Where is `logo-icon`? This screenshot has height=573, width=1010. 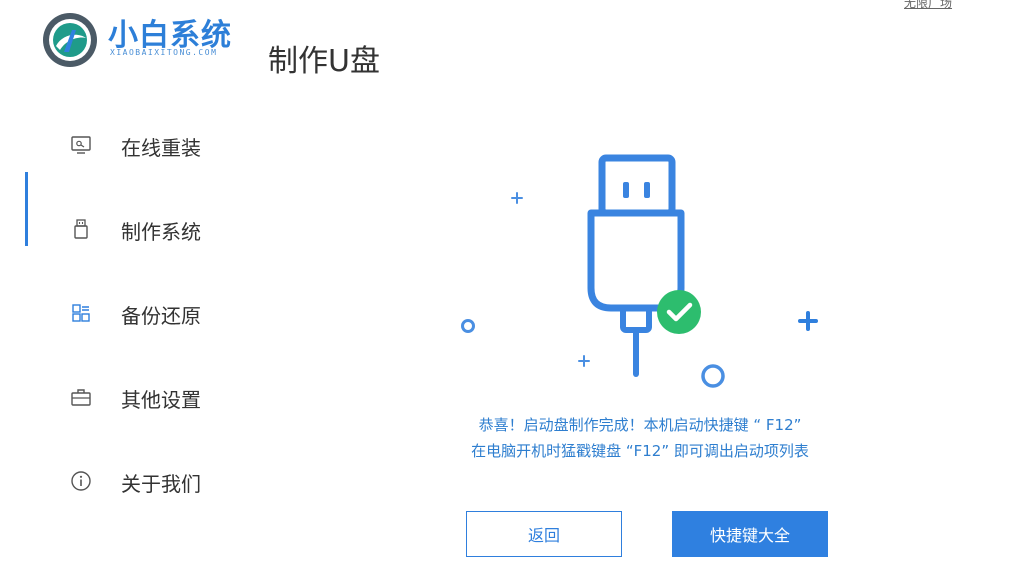
logo-icon is located at coordinates (70, 40).